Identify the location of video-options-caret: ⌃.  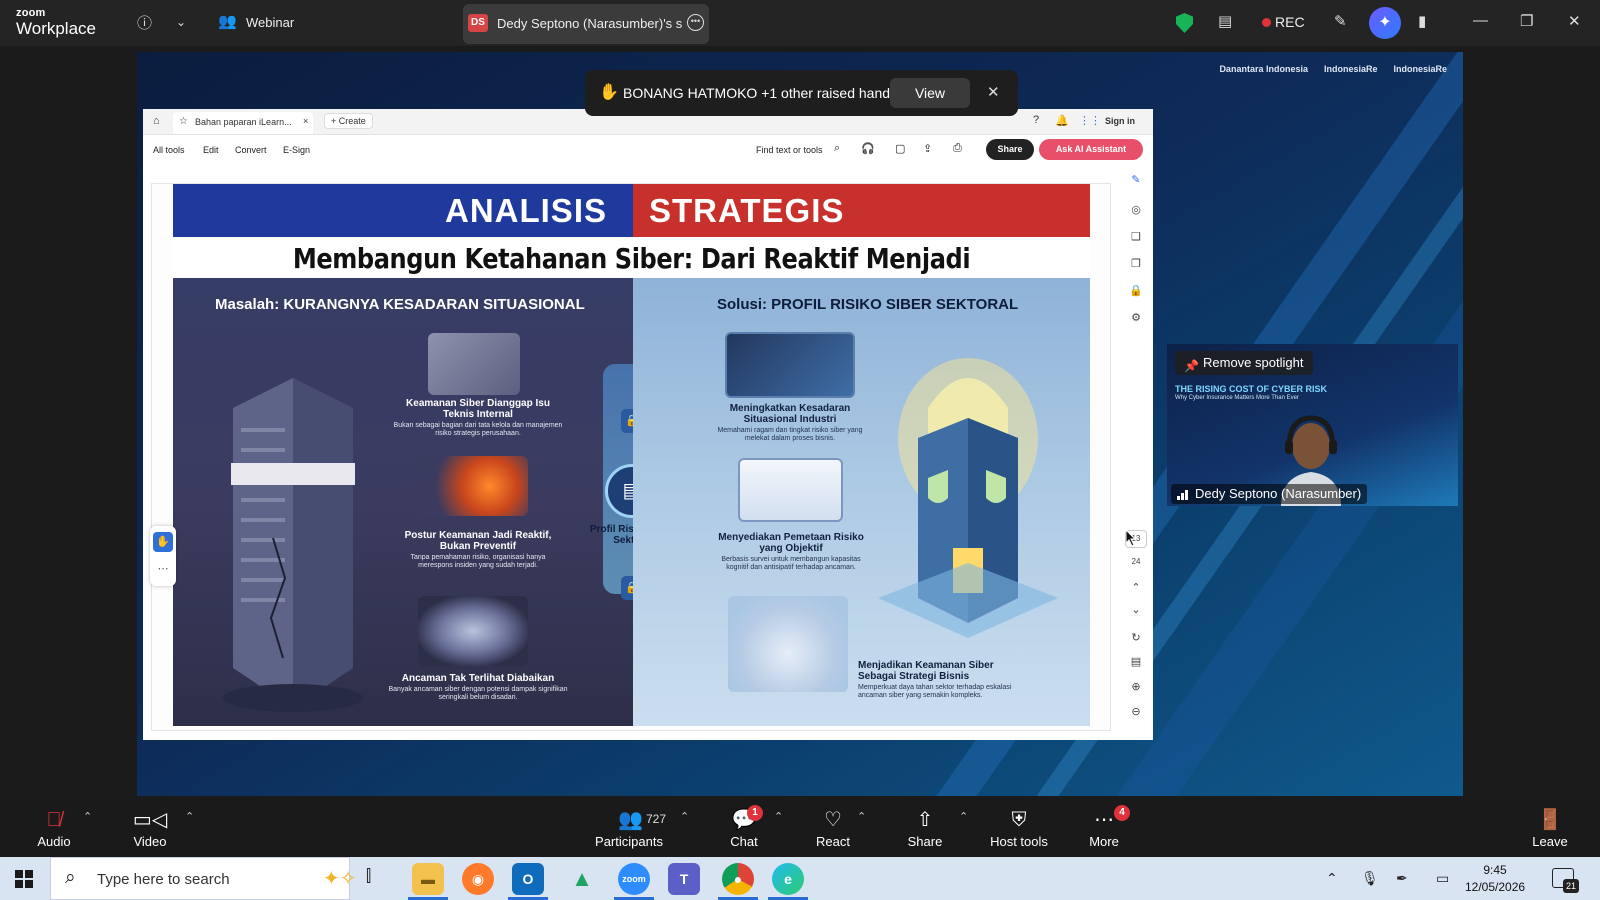
(189, 816).